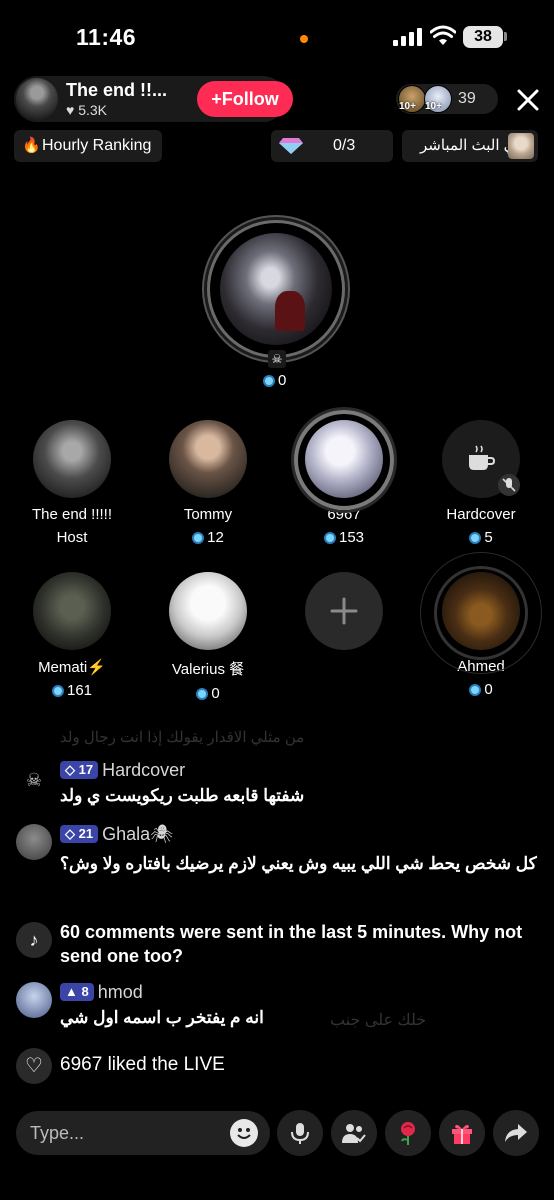  What do you see at coordinates (276, 289) in the screenshot?
I see `main-seat-avatar` at bounding box center [276, 289].